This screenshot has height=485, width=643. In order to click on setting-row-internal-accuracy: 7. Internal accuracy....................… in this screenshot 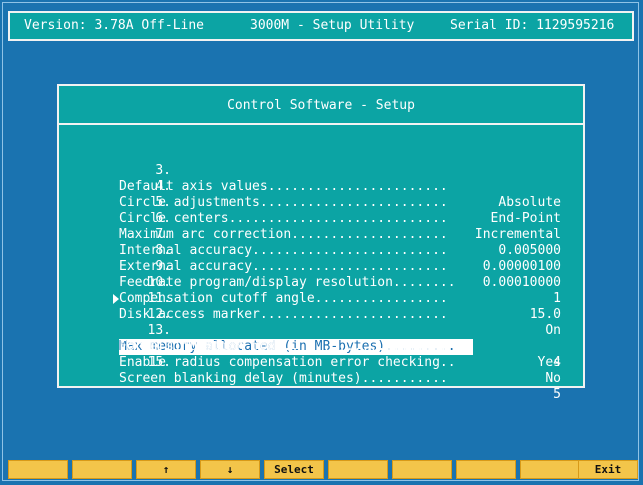, I will do `click(321, 242)`.